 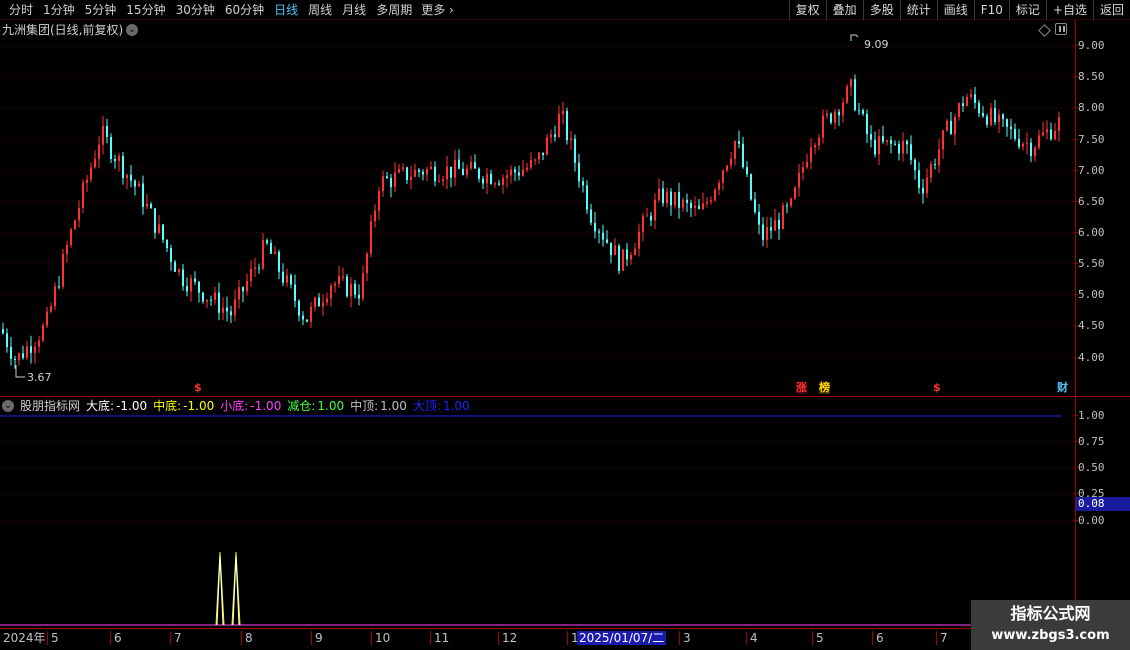 I want to click on multi-stock-button: 多股, so click(x=881, y=10).